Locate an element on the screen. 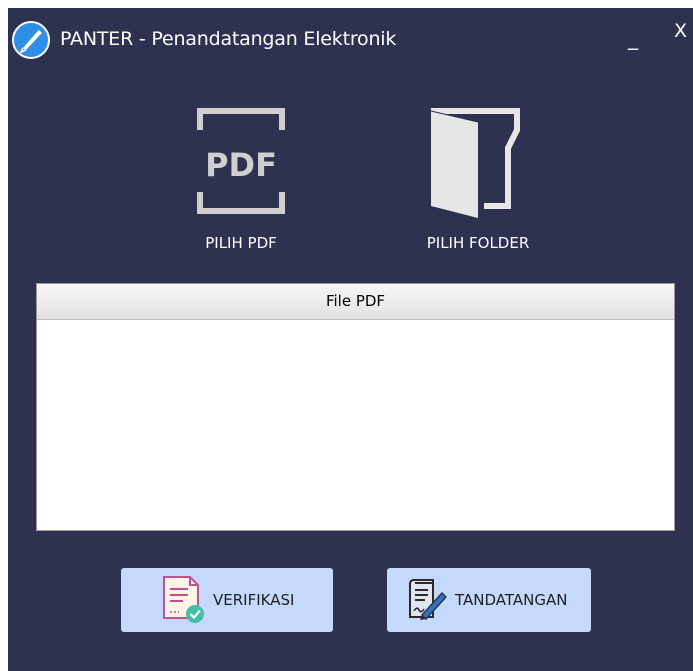  window-title: PANTER - Penandatangan Elektronik is located at coordinates (228, 39).